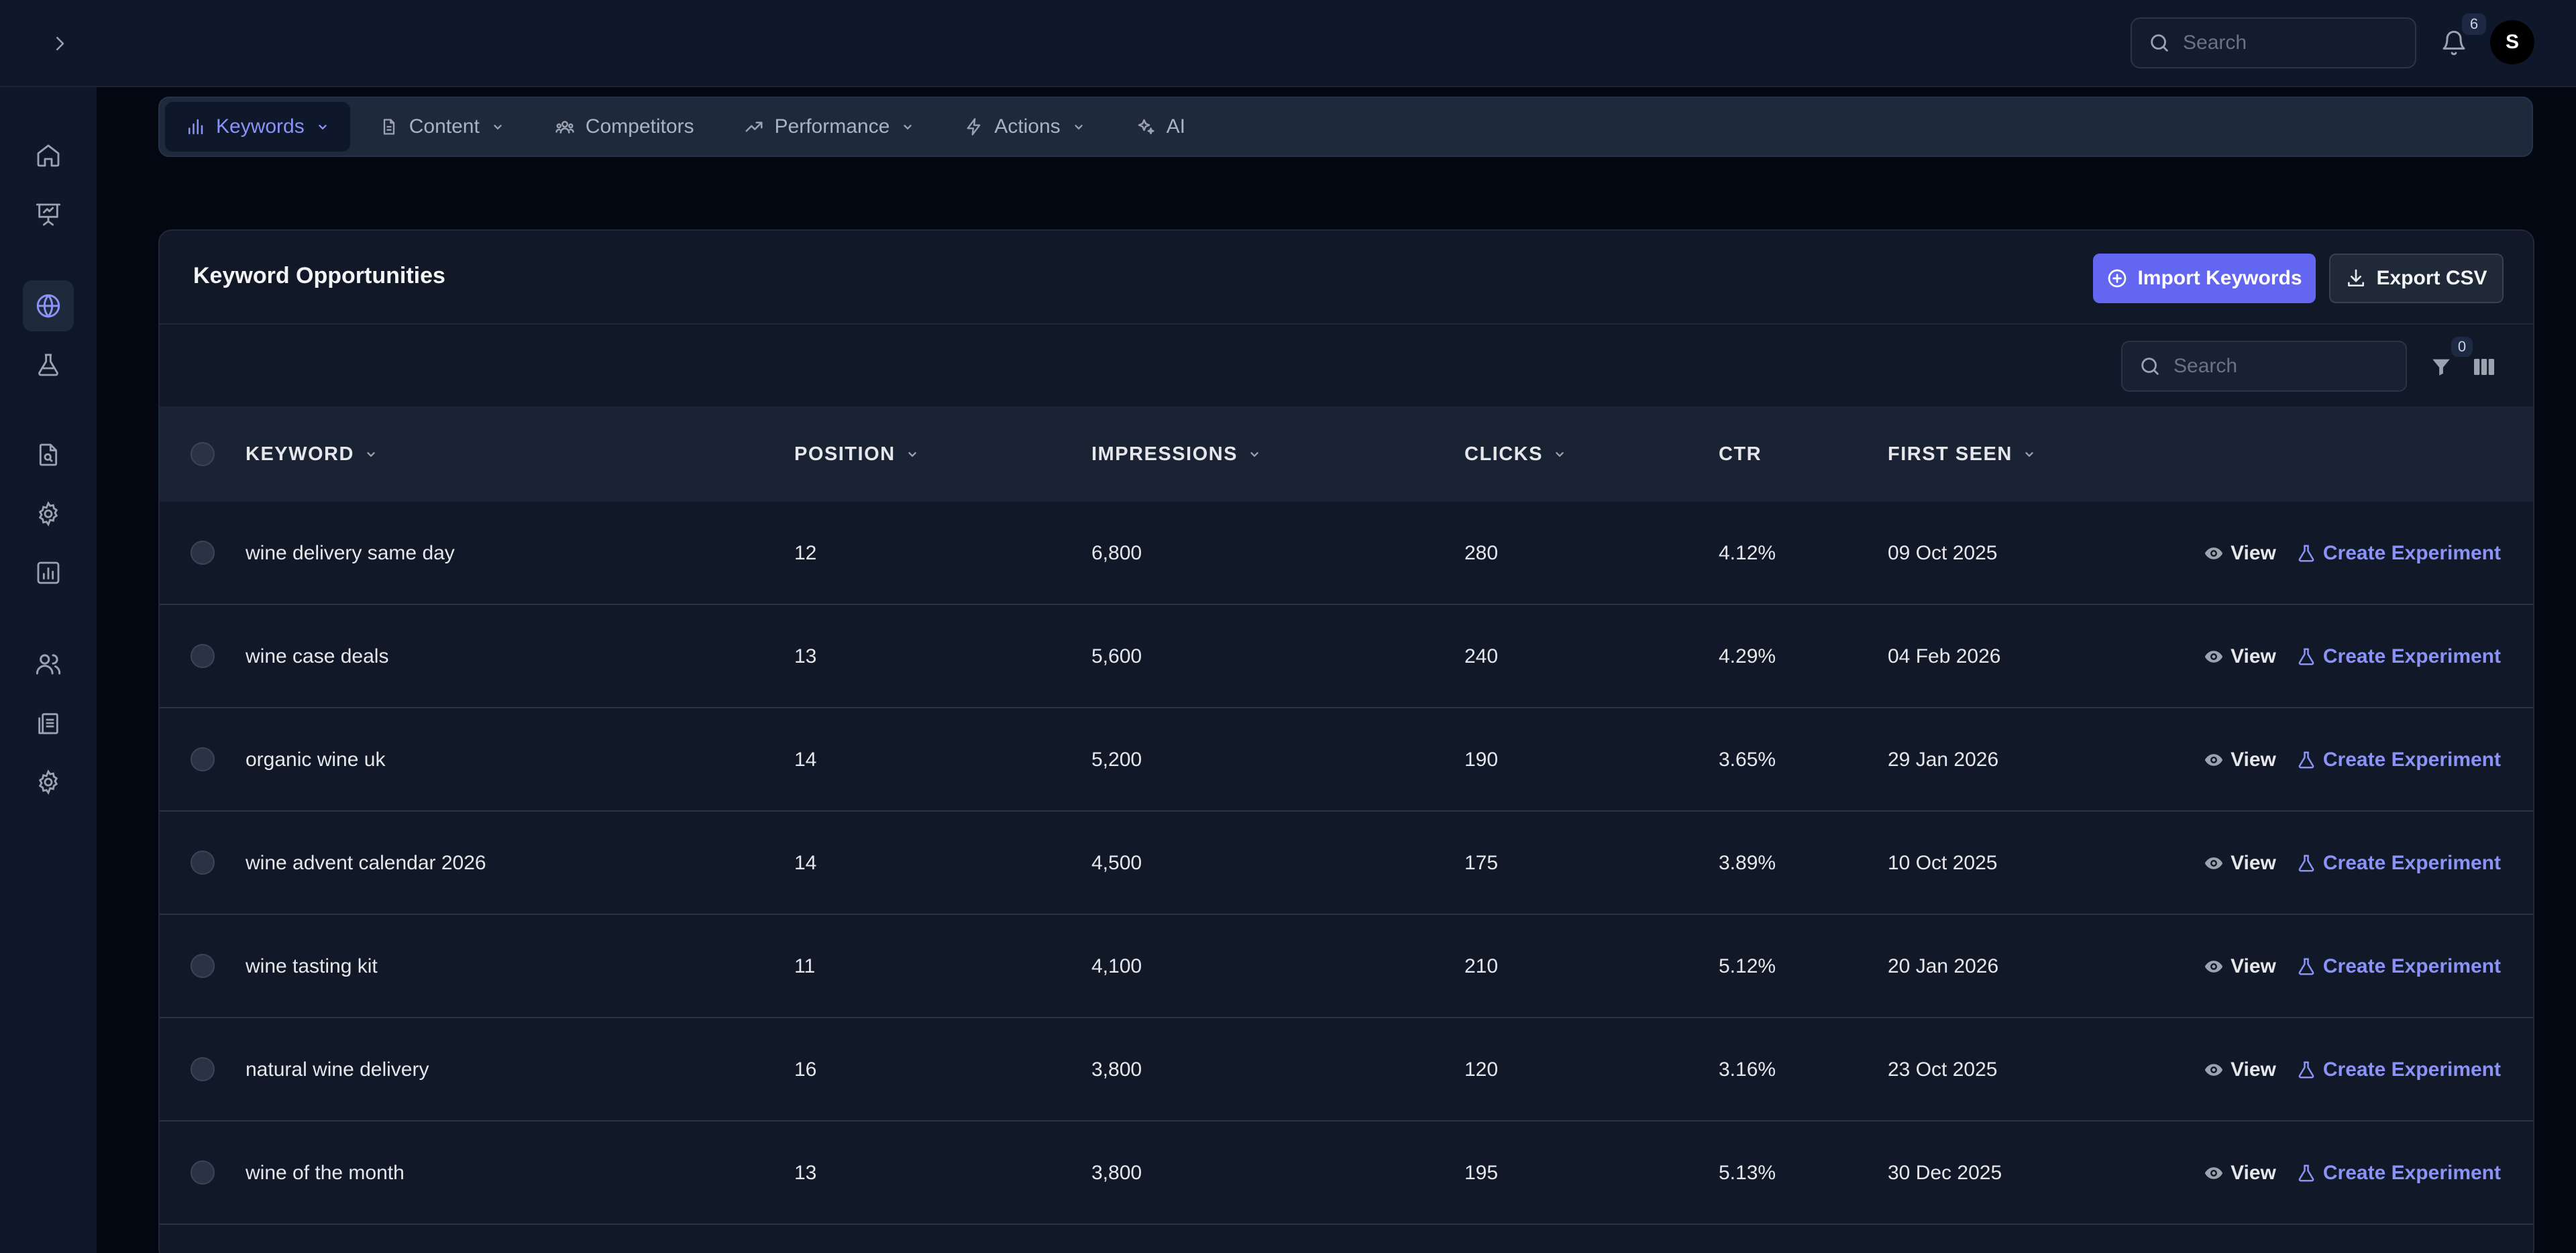  What do you see at coordinates (805, 760) in the screenshot?
I see `cell-position: 14` at bounding box center [805, 760].